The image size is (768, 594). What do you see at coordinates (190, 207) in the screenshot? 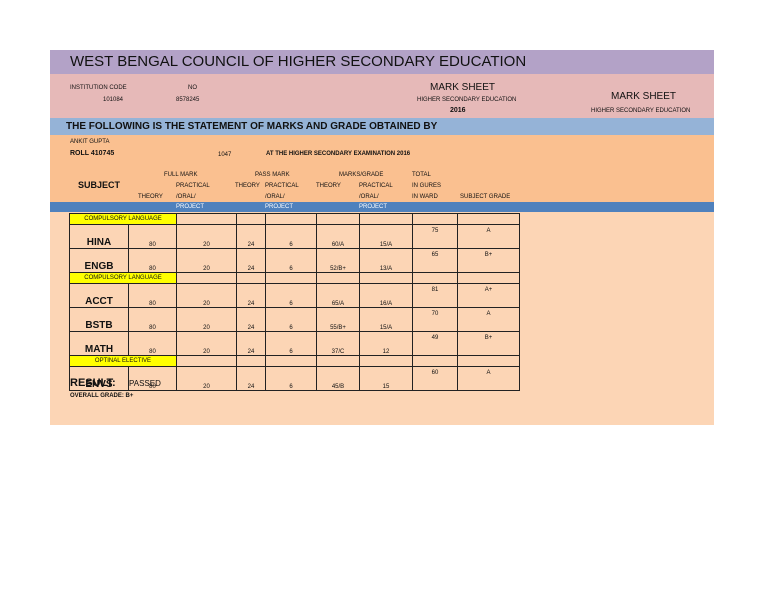
I see `header-fm-project: PROJECT` at bounding box center [190, 207].